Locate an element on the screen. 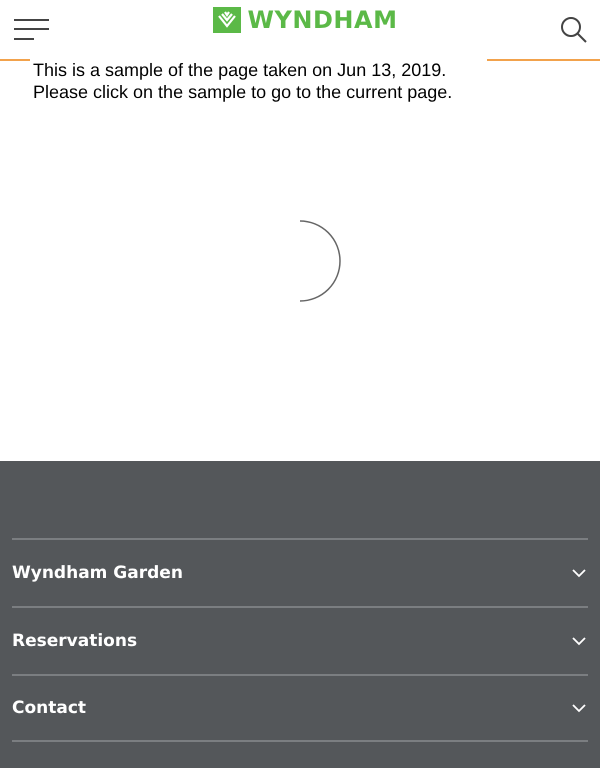  leaf-icon is located at coordinates (226, 19).